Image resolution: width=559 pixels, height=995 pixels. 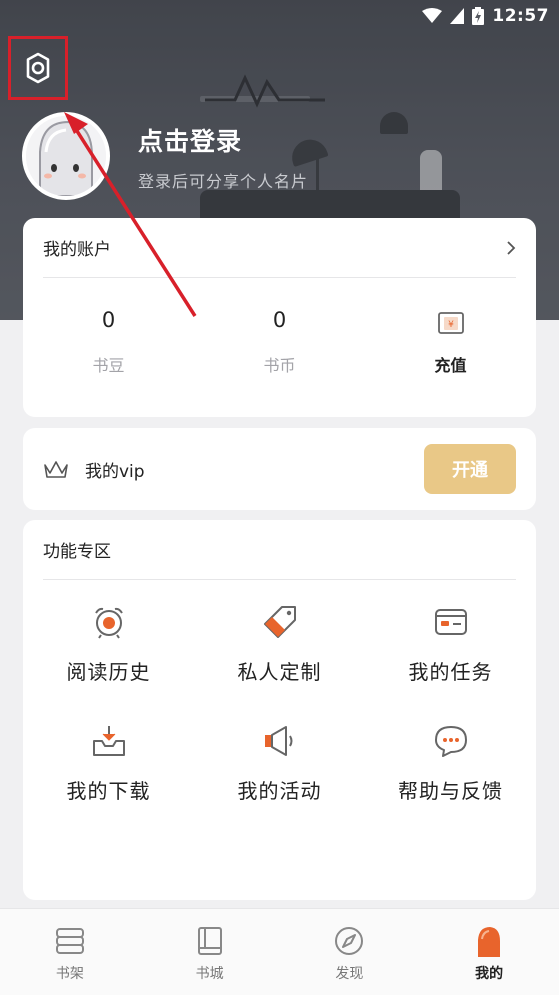 What do you see at coordinates (108, 762) in the screenshot?
I see `feature-downloads: 我的下载` at bounding box center [108, 762].